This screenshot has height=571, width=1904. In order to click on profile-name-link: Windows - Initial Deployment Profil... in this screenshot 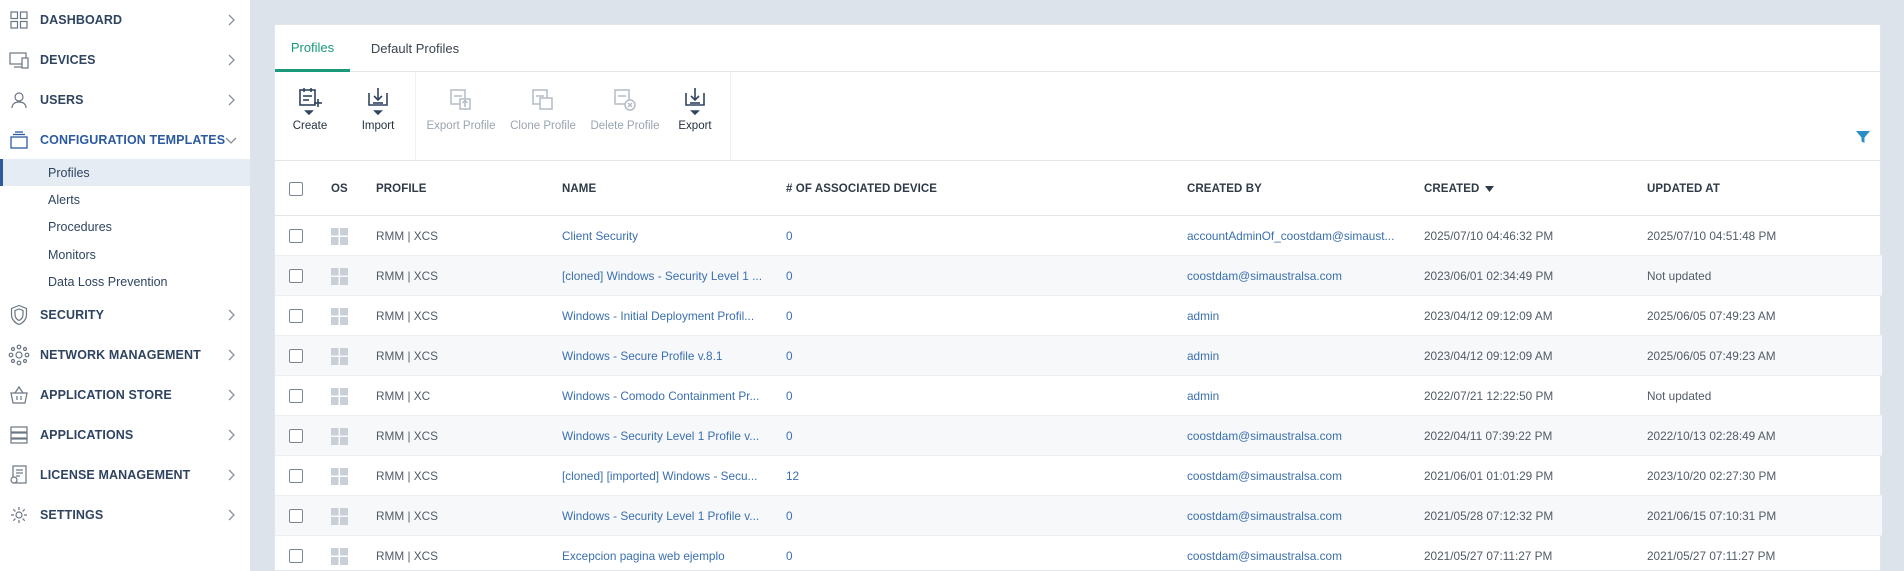, I will do `click(662, 316)`.